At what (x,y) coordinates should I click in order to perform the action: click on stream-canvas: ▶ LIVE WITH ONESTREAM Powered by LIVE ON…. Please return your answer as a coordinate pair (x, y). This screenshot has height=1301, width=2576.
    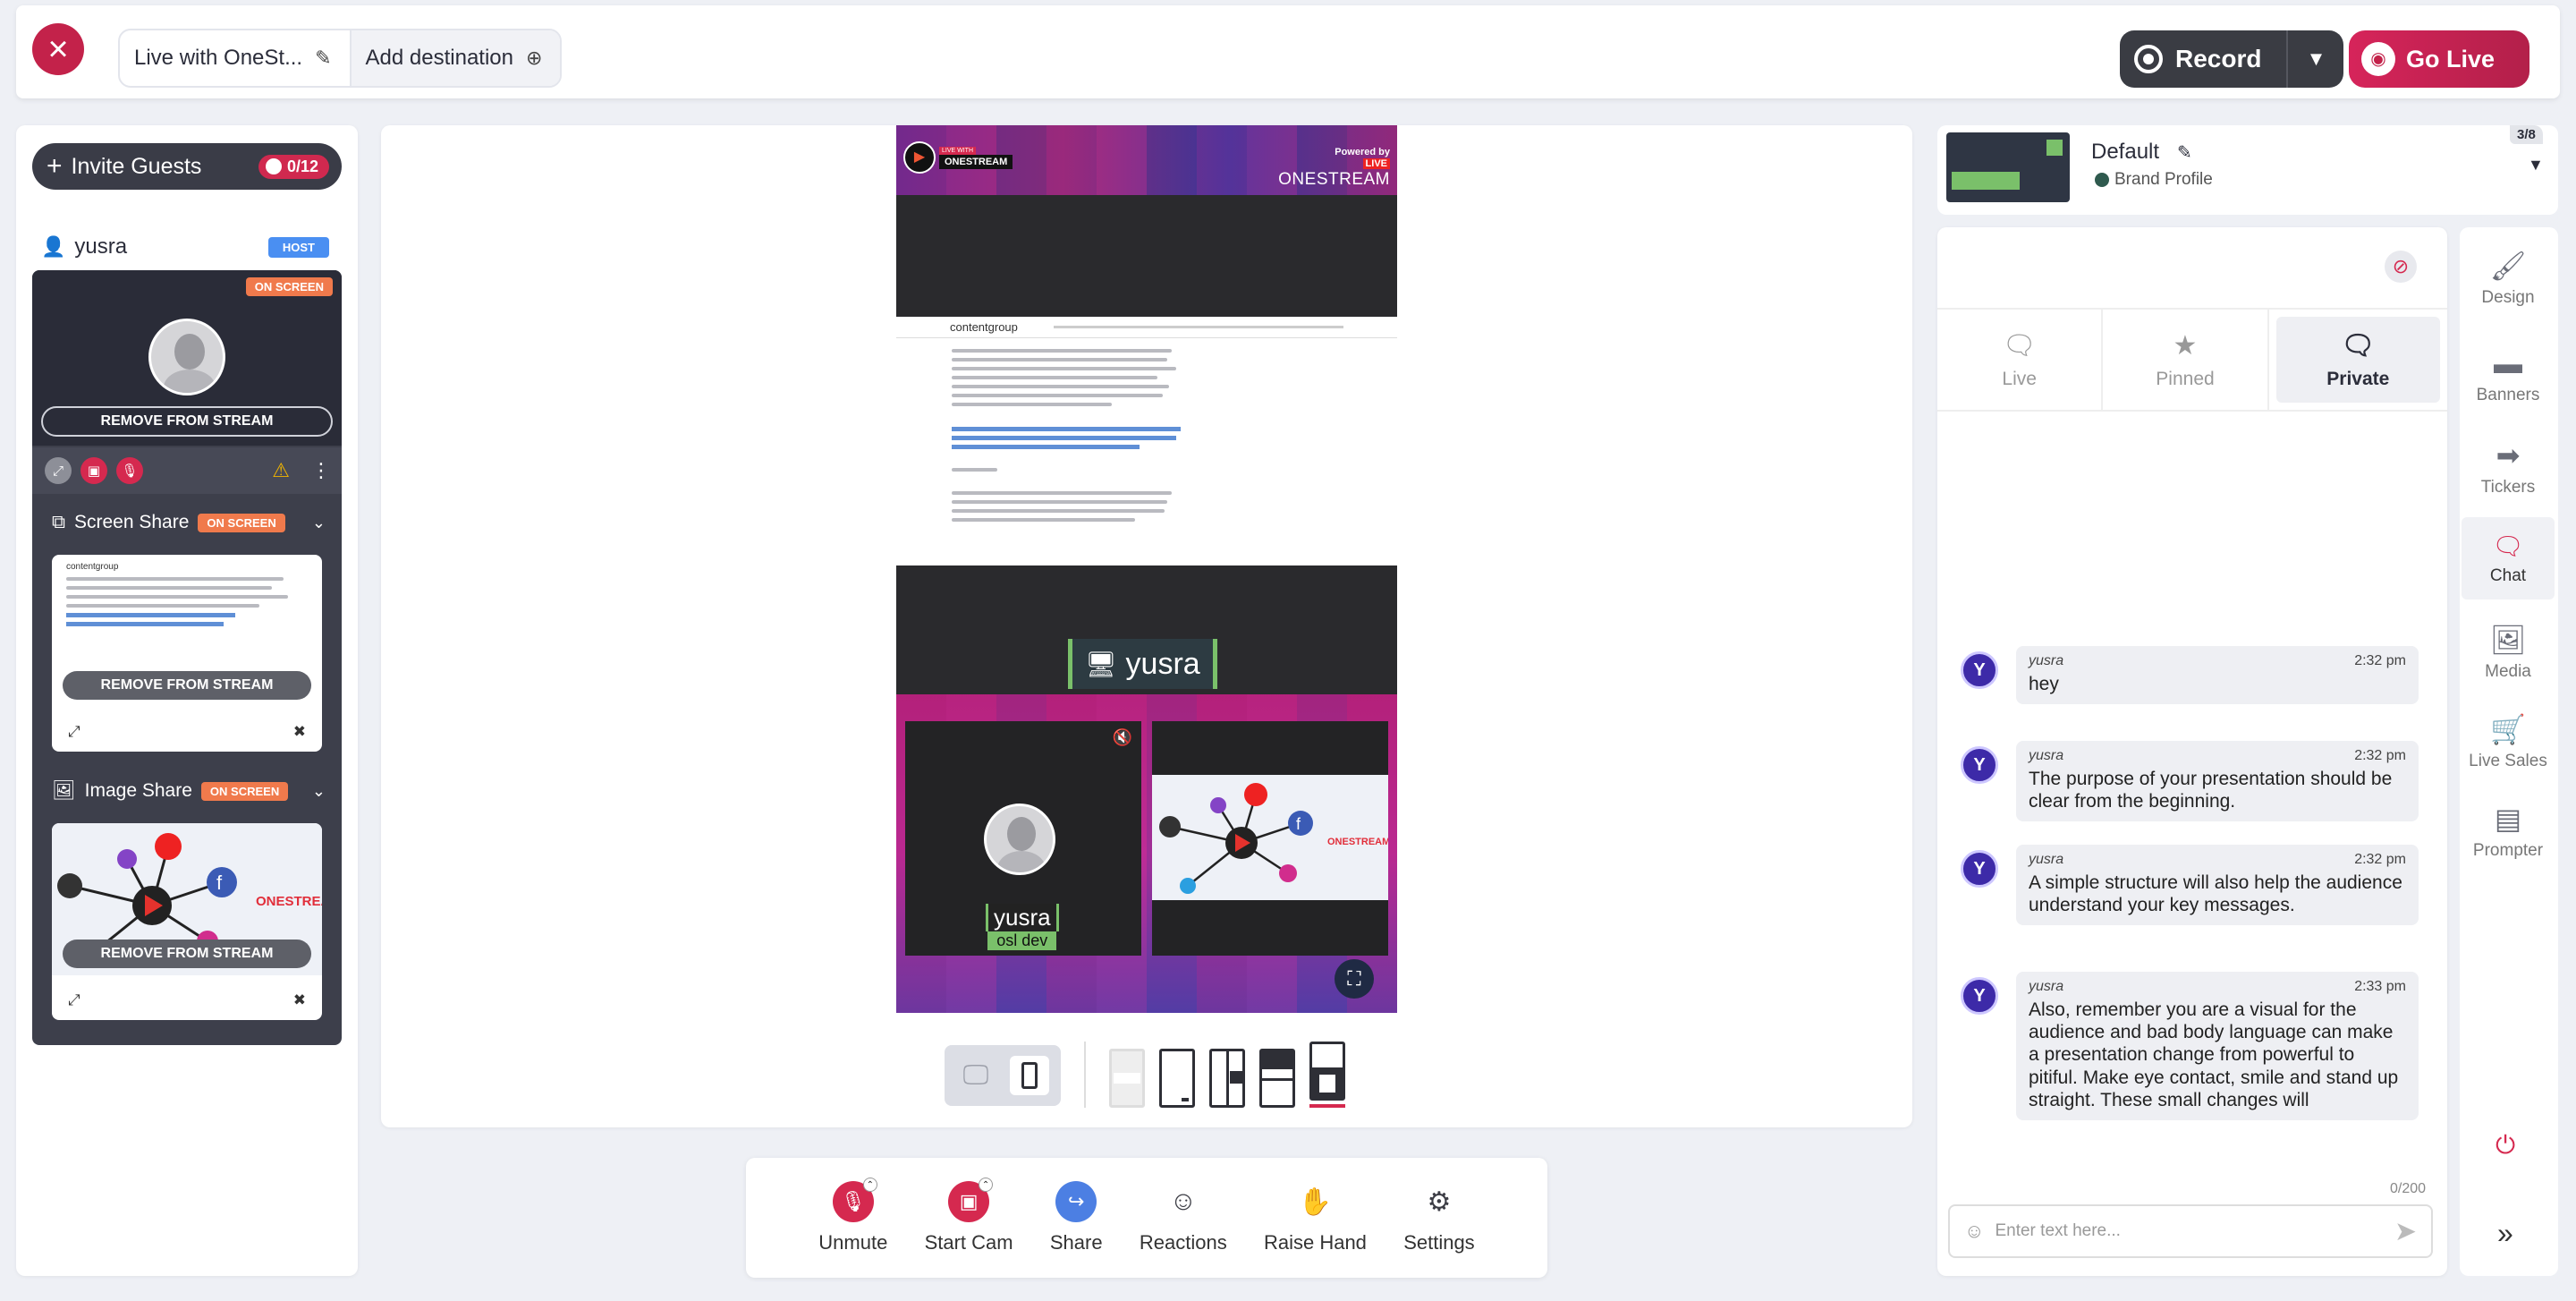
    Looking at the image, I should click on (1146, 569).